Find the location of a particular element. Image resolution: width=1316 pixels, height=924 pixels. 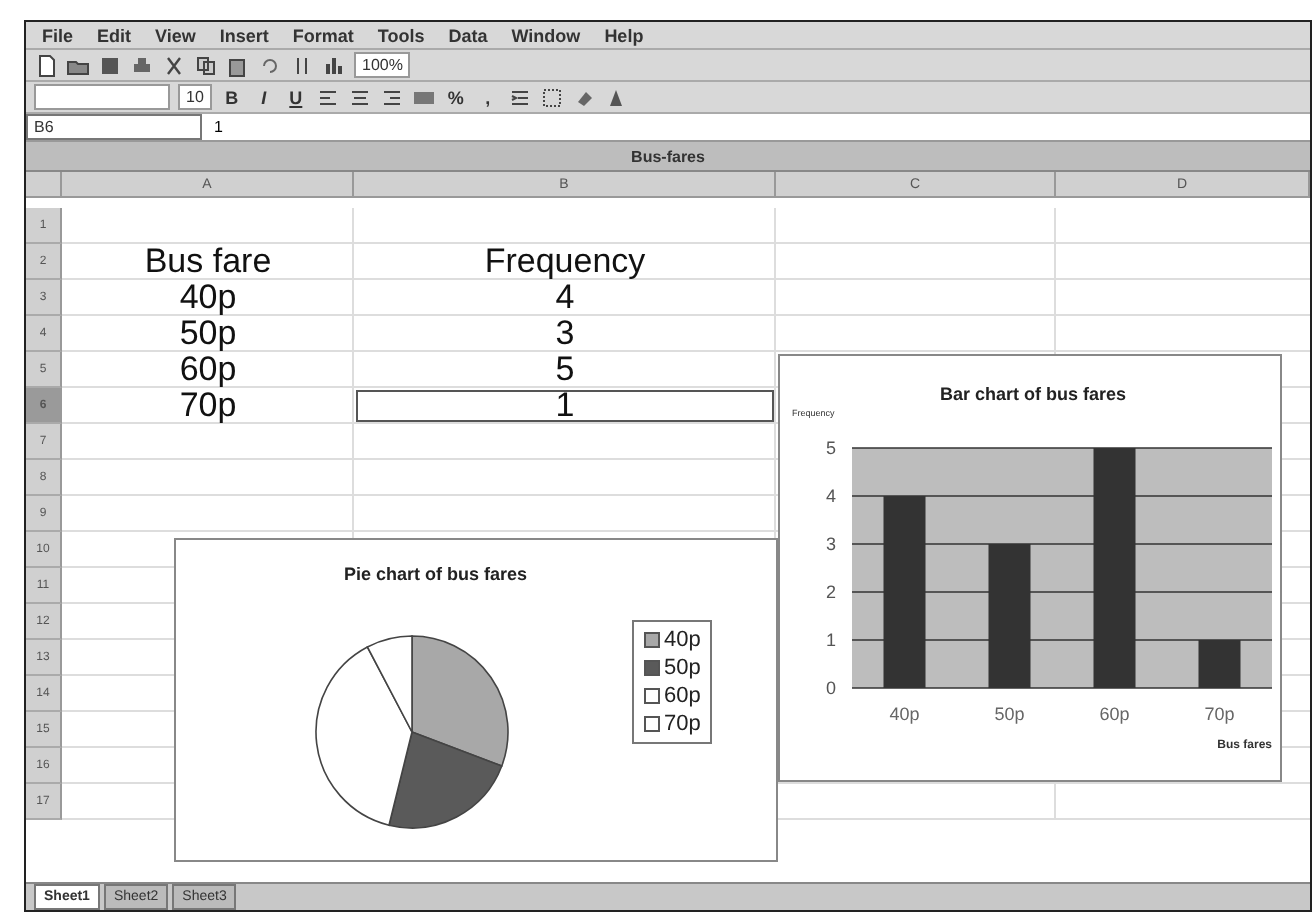

undo-icon is located at coordinates (270, 65).